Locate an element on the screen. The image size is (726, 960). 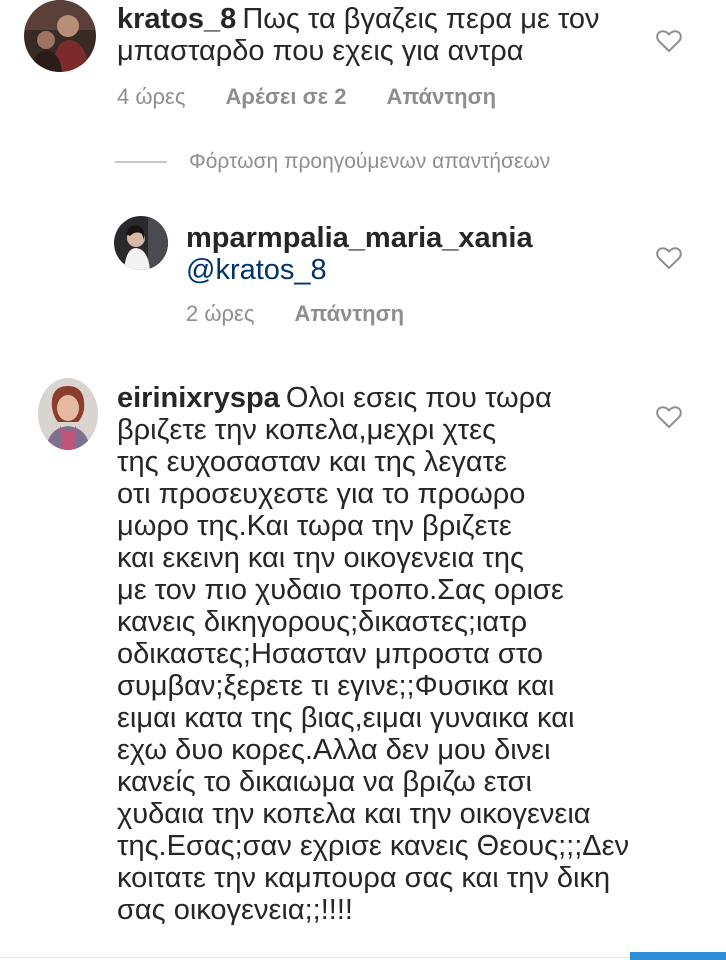
load-previous-replies-label: Φόρτωση προηγούμενων απαντήσεων is located at coordinates (370, 161).